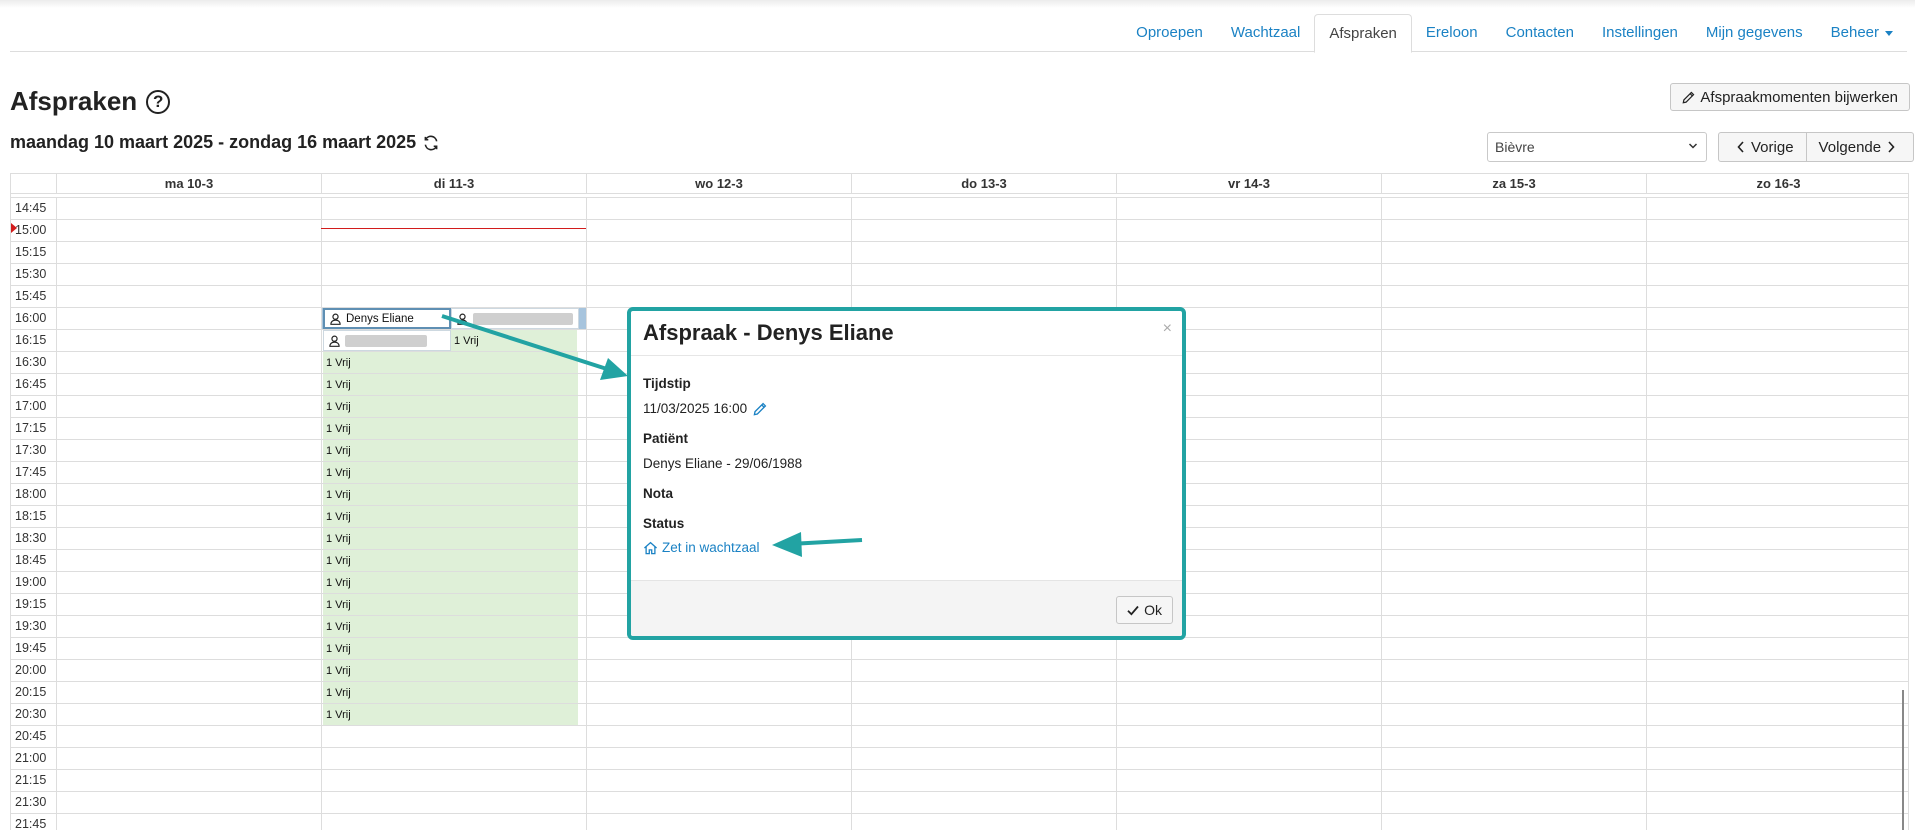 The image size is (1915, 830). Describe the element at coordinates (959, 670) in the screenshot. I see `time-row: 20:00` at that location.